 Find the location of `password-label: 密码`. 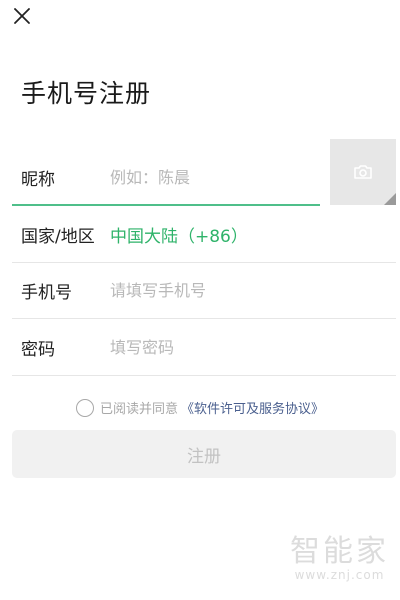

password-label: 密码 is located at coordinates (38, 350).